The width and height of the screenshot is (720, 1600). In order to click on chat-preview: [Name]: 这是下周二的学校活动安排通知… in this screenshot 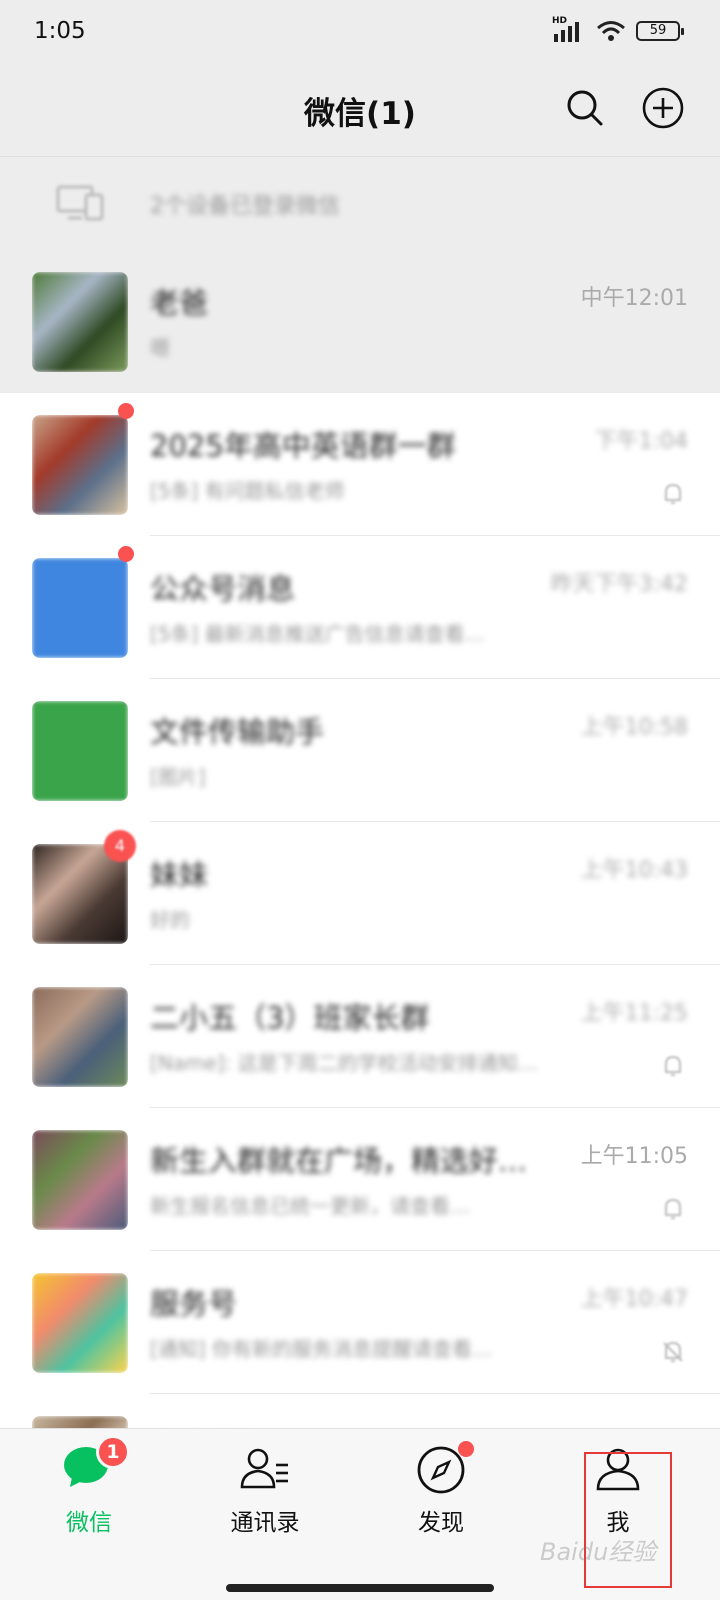, I will do `click(344, 1063)`.